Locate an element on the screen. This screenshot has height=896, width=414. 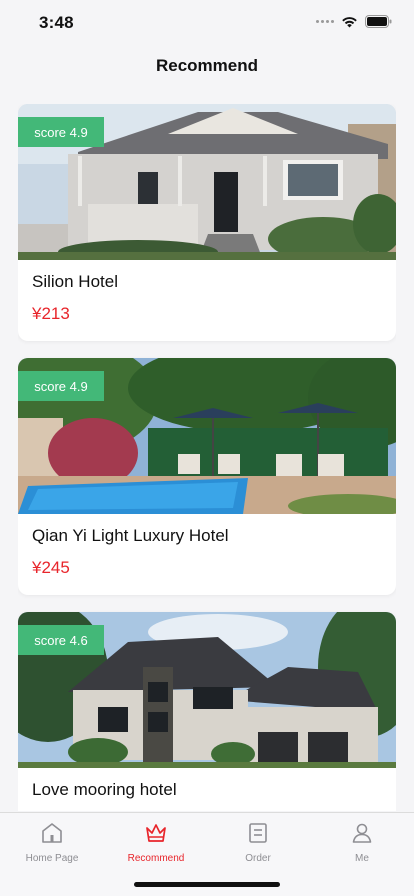
tab-recommend: Recommend is located at coordinates (156, 842).